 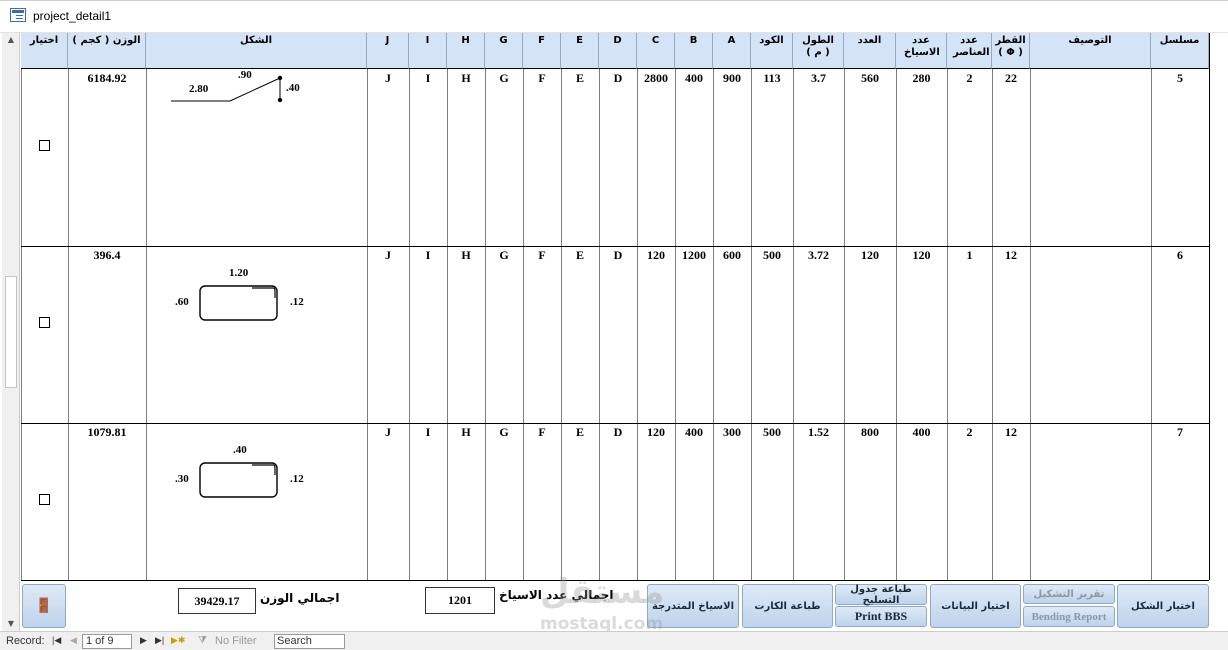 What do you see at coordinates (694, 51) in the screenshot?
I see `header-b: B` at bounding box center [694, 51].